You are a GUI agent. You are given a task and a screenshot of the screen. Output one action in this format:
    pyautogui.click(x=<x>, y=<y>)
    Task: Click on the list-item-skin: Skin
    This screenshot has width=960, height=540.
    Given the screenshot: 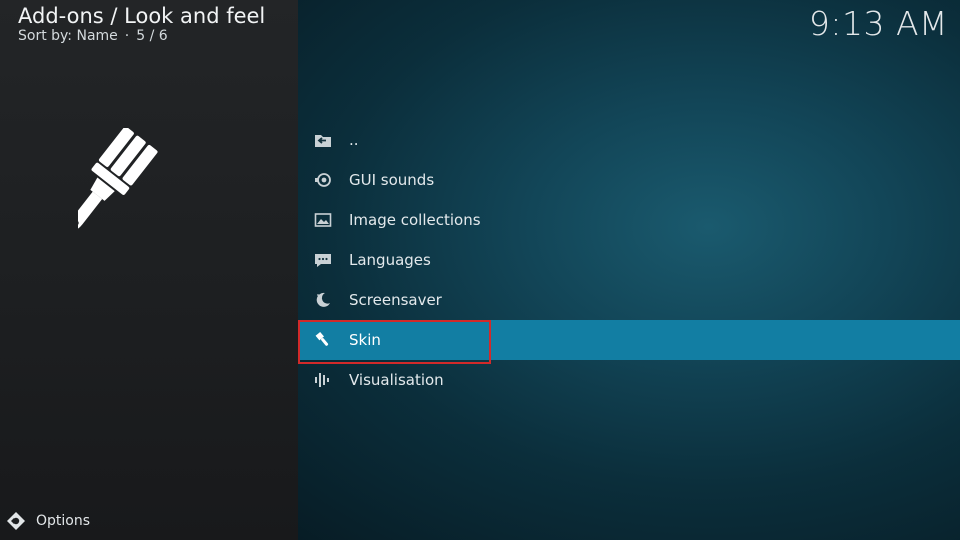 What is the action you would take?
    pyautogui.click(x=629, y=342)
    